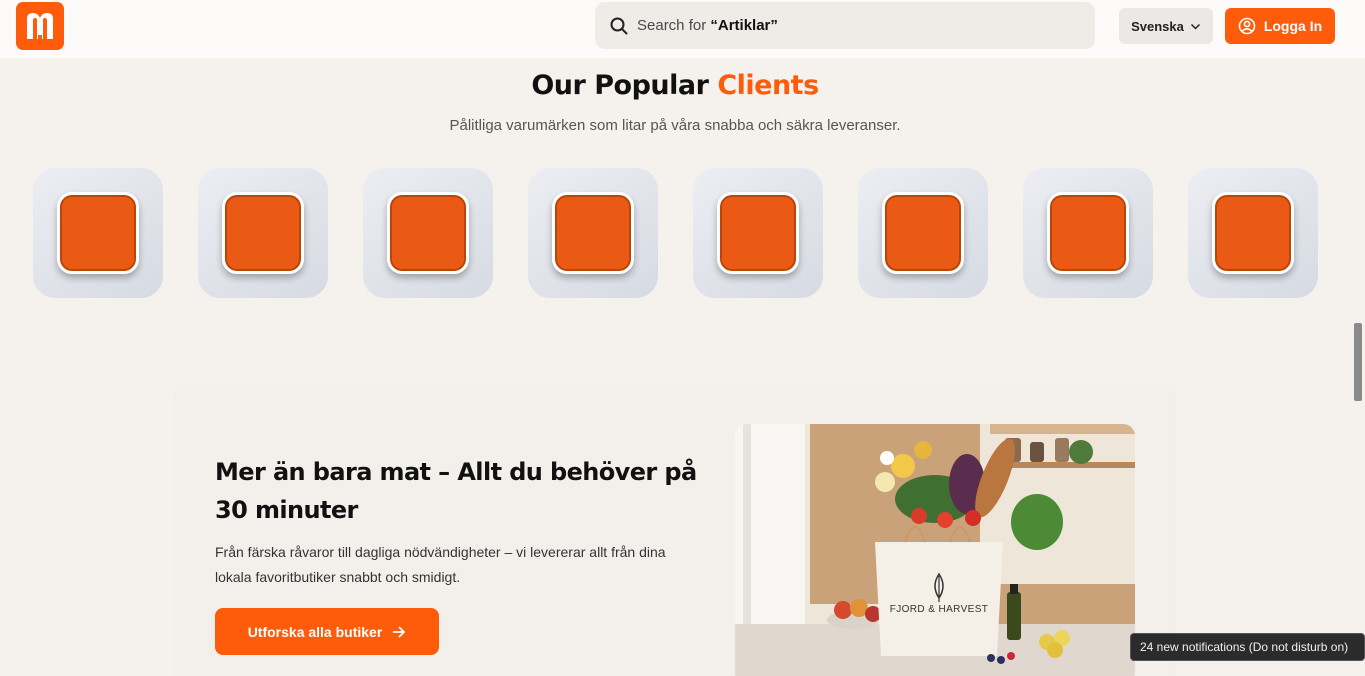  Describe the element at coordinates (1293, 26) in the screenshot. I see `login-label: Logga In` at that location.